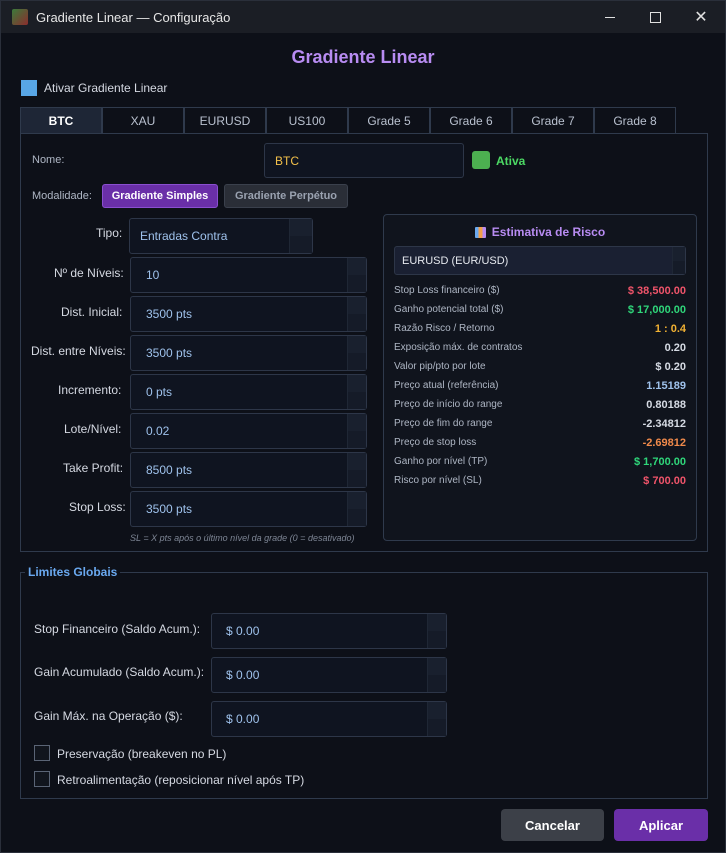 This screenshot has height=853, width=726. I want to click on maximize-icon, so click(655, 17).